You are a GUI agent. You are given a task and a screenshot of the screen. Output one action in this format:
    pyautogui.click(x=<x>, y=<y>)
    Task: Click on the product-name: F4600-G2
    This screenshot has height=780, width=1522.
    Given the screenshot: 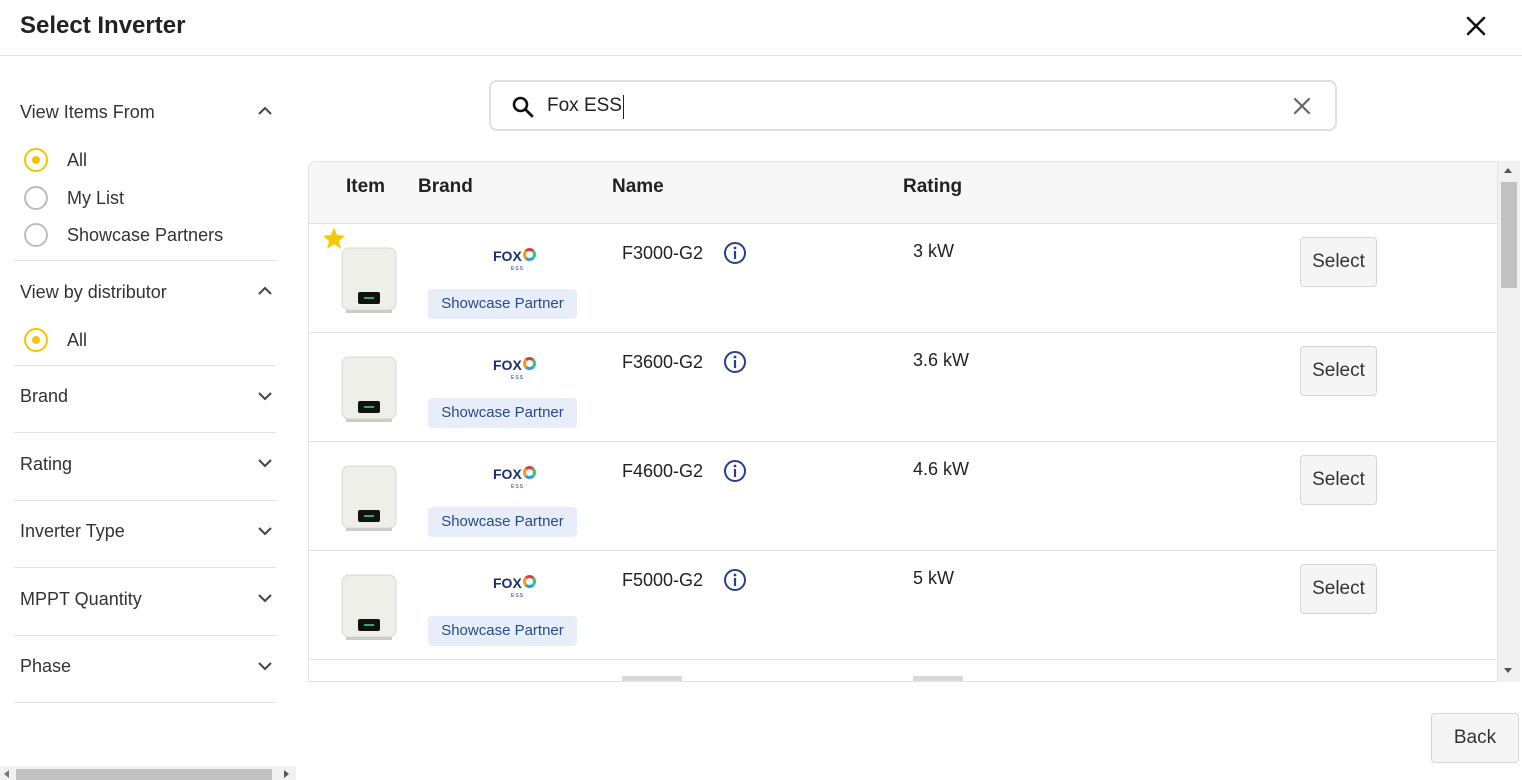 What is the action you would take?
    pyautogui.click(x=663, y=471)
    